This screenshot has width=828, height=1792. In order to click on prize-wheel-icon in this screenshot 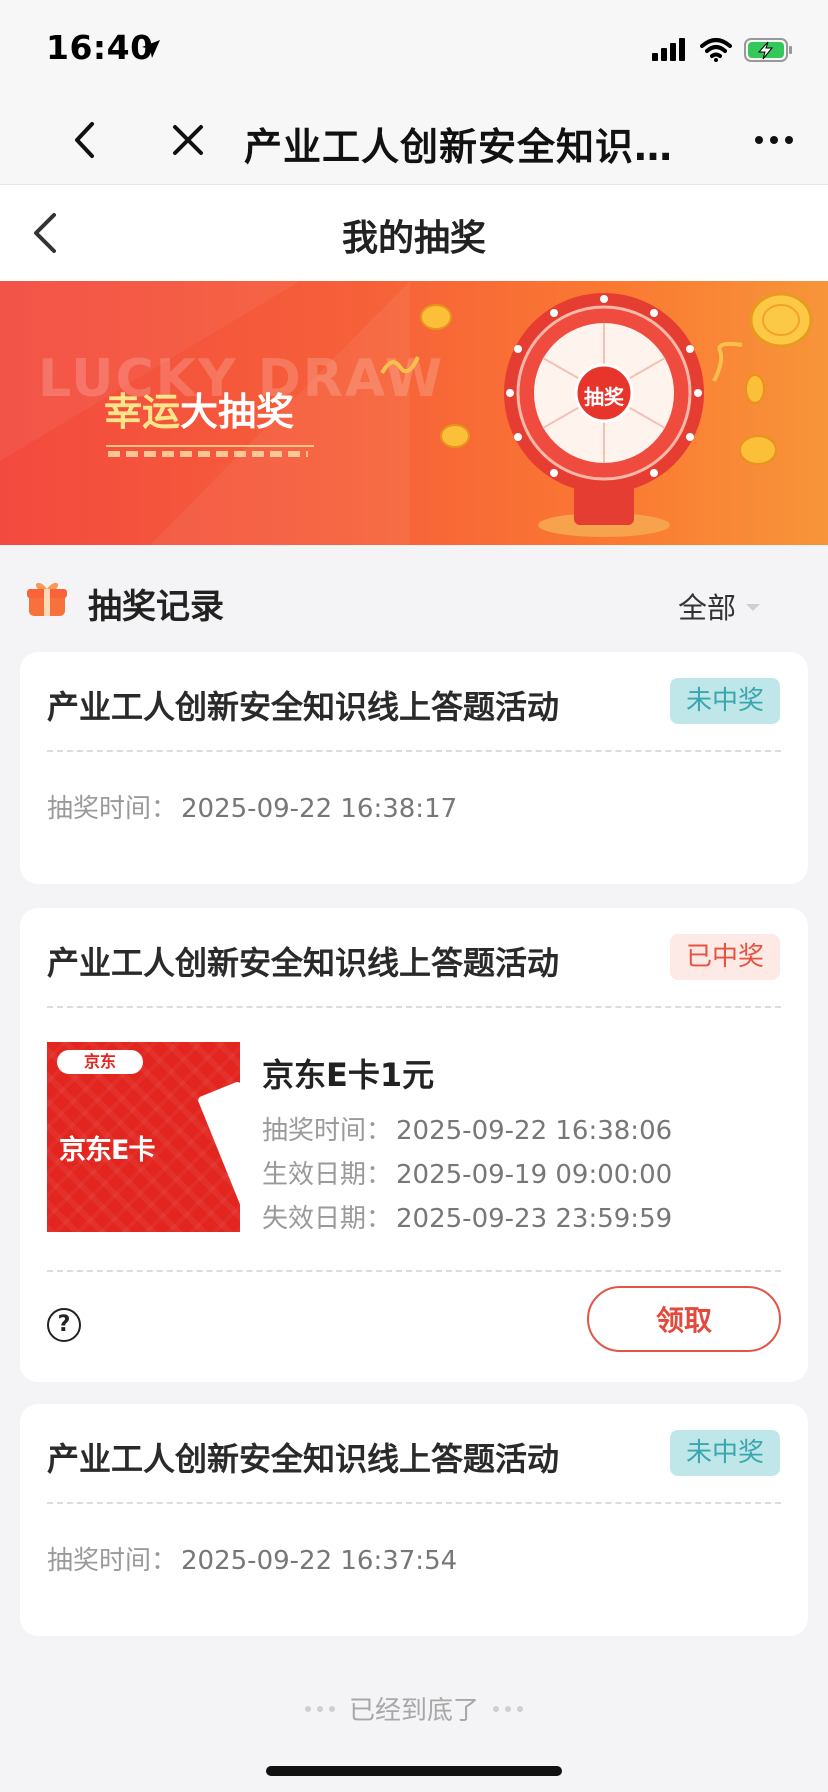, I will do `click(604, 415)`.